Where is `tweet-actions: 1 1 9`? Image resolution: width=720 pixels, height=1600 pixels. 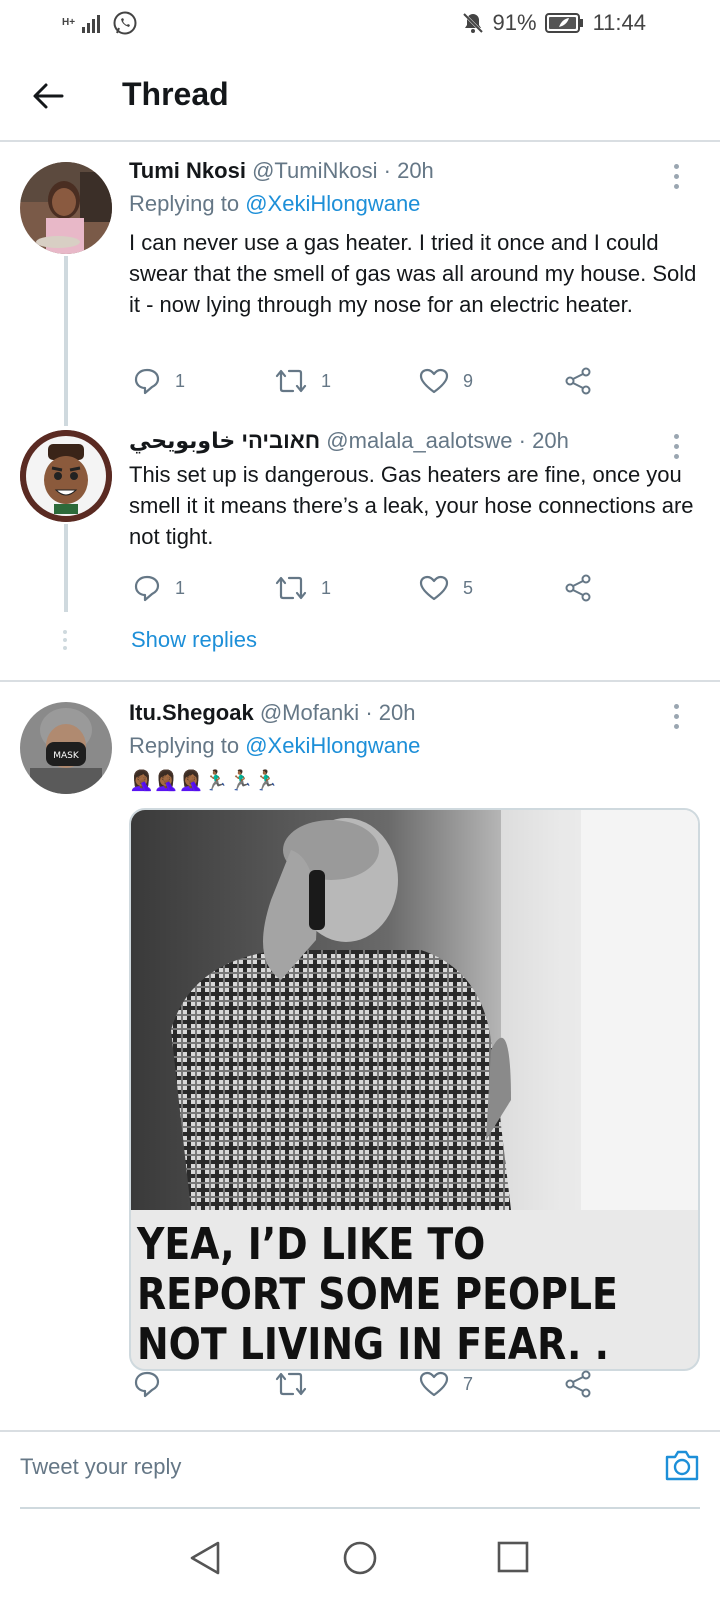 tweet-actions: 1 1 9 is located at coordinates (369, 384).